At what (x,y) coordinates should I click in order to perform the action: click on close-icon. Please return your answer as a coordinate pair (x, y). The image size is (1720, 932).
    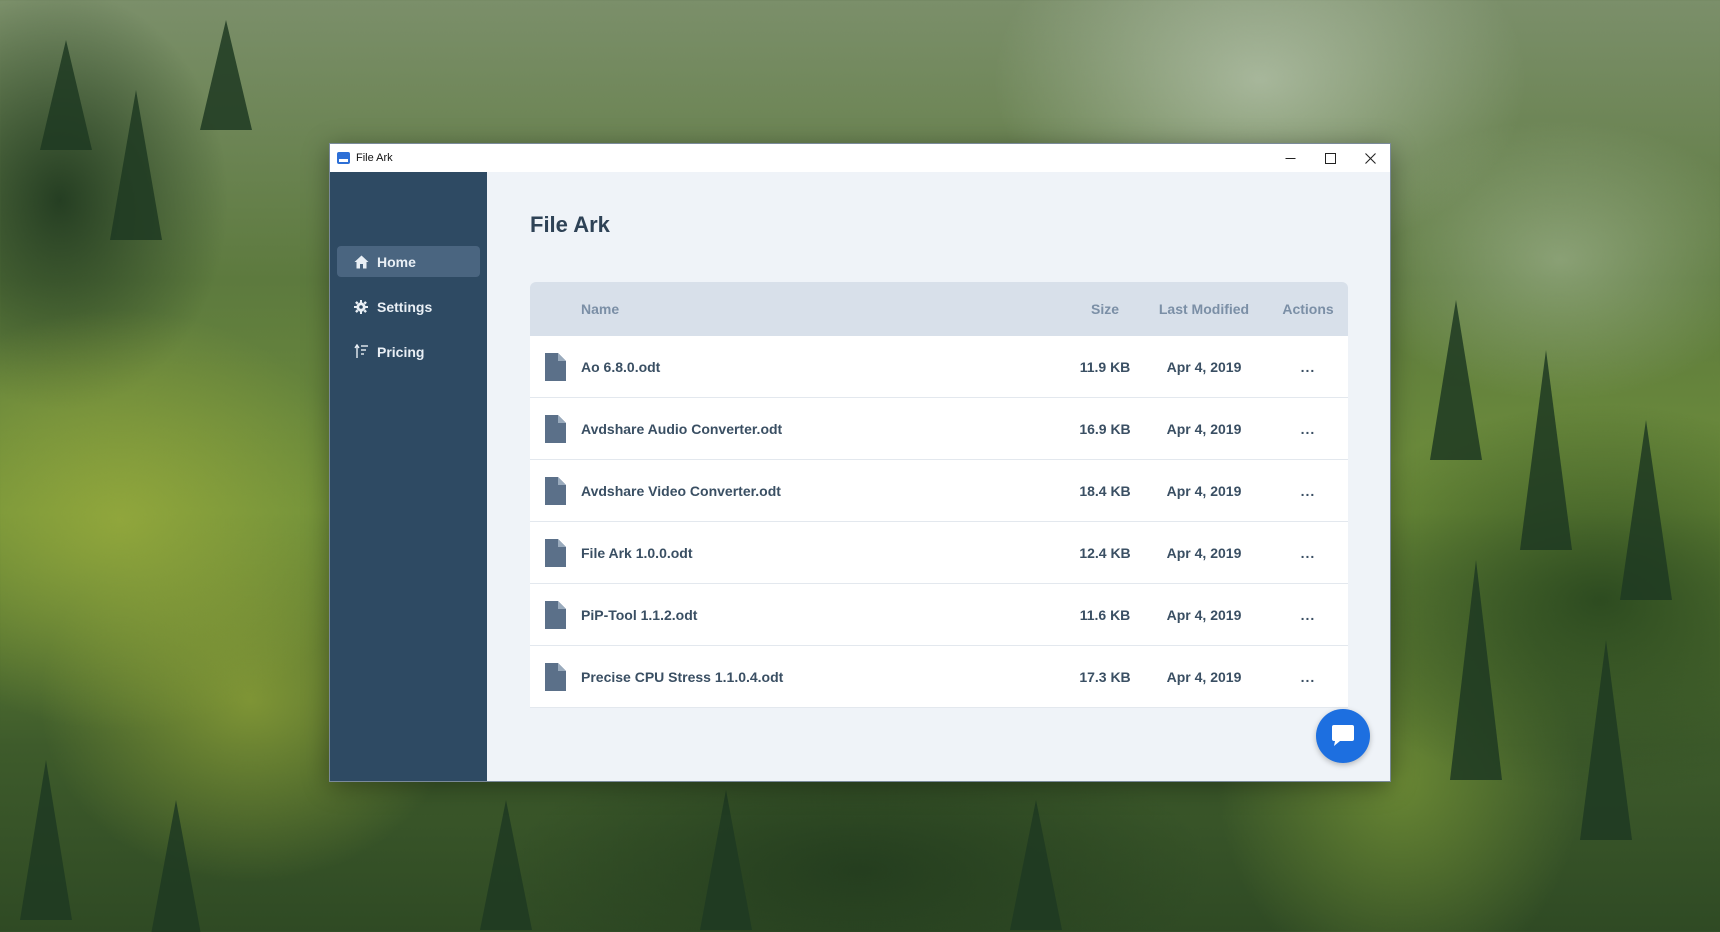
    Looking at the image, I should click on (1370, 158).